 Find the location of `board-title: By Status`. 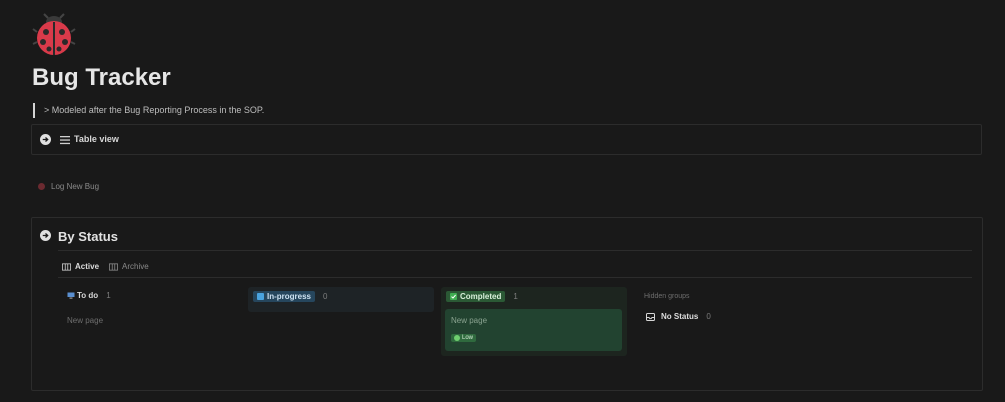

board-title: By Status is located at coordinates (88, 236).